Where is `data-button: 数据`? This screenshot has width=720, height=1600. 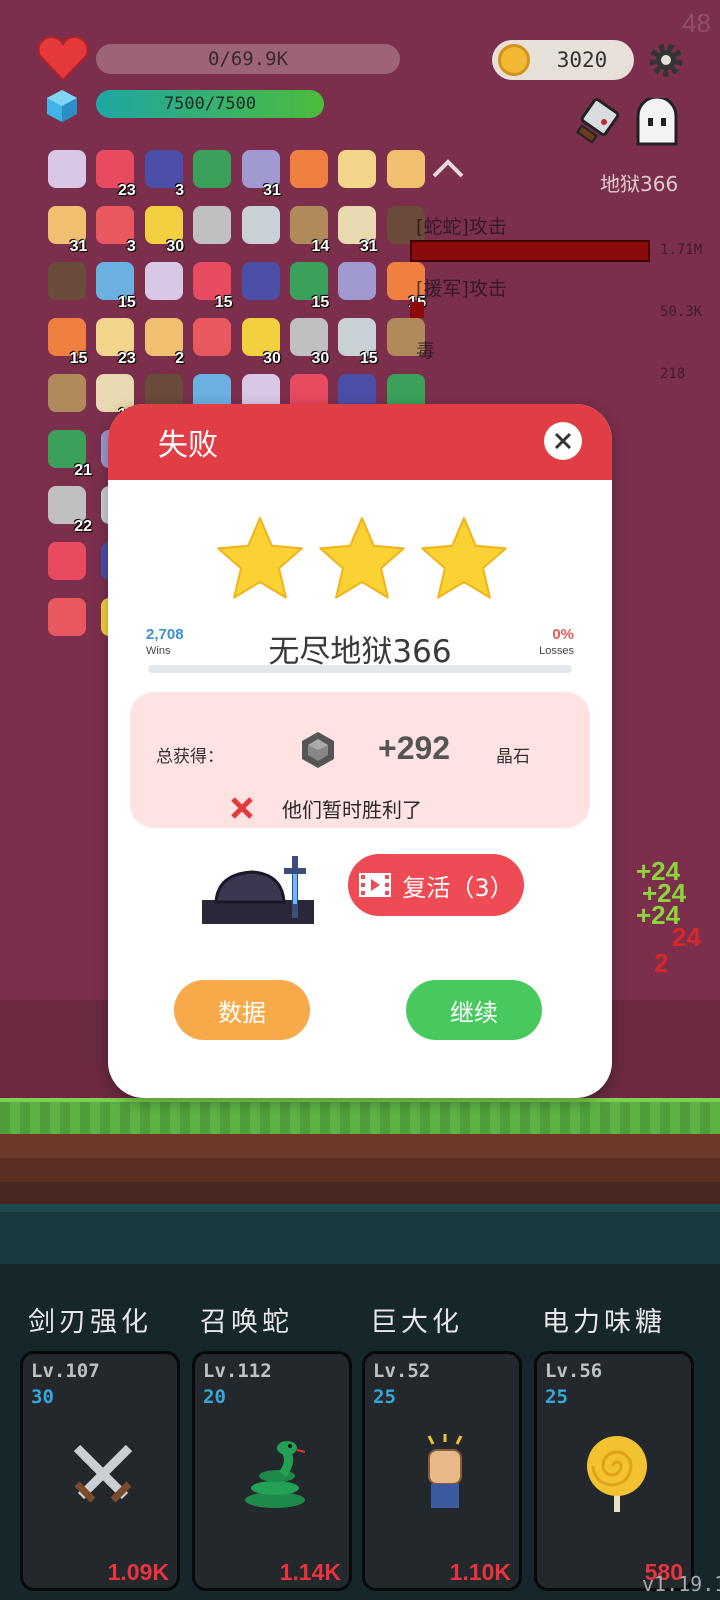
data-button: 数据 is located at coordinates (242, 1010).